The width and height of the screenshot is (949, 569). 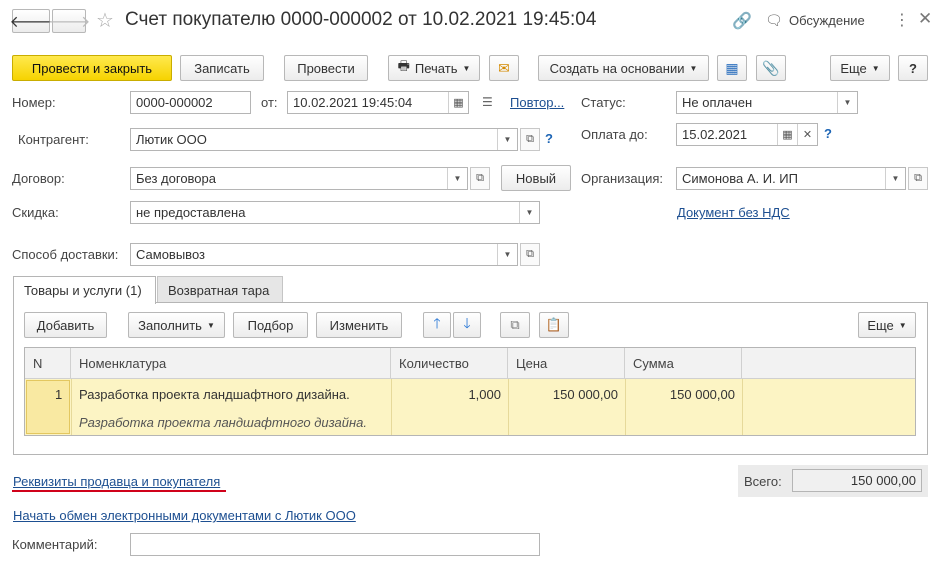 What do you see at coordinates (549, 138) in the screenshot?
I see `counterparty-help-icon: ?` at bounding box center [549, 138].